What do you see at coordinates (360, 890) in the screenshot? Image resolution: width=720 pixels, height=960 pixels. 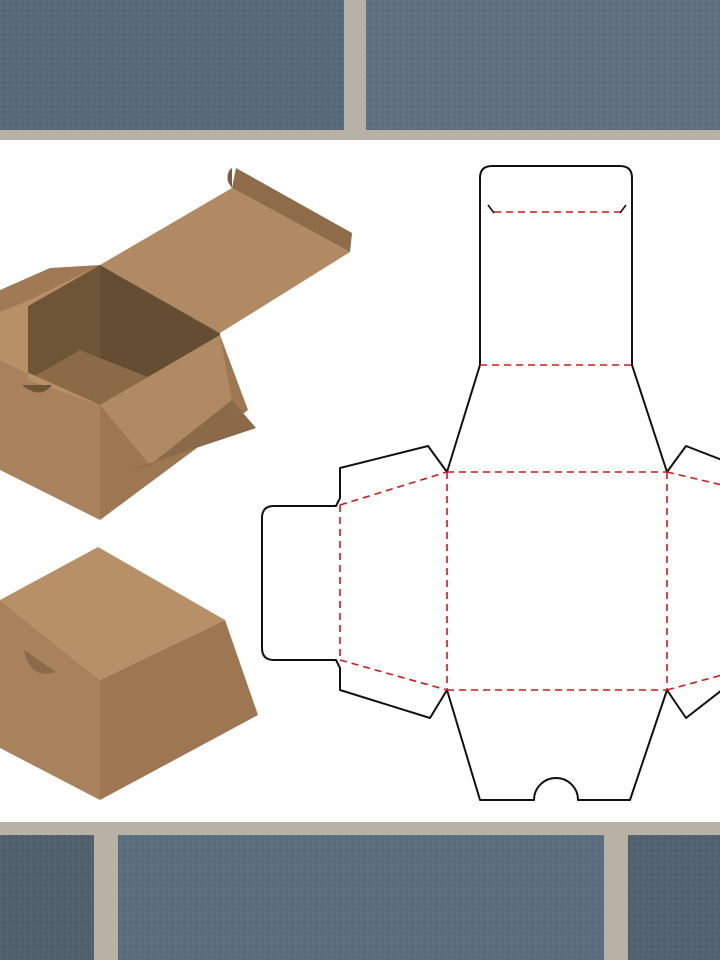 I see `stone-wall-bottom` at bounding box center [360, 890].